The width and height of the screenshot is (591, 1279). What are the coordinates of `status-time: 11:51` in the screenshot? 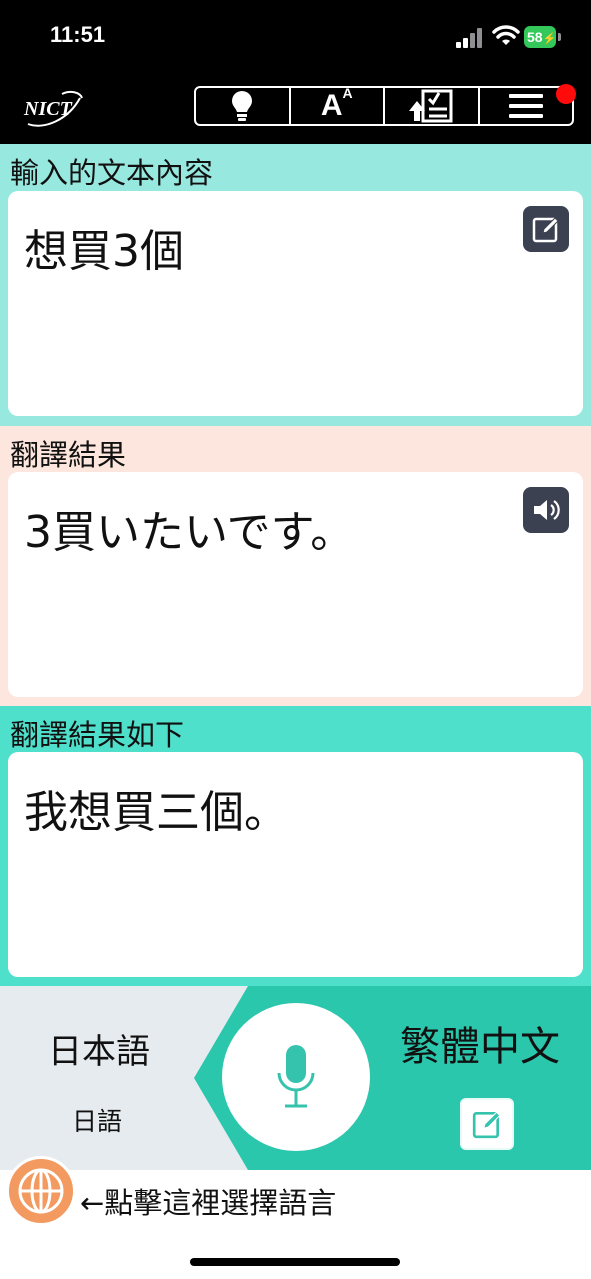 It's located at (78, 34).